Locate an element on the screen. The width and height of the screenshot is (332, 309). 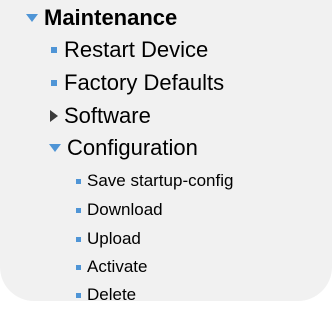
menu-maintenance-label: Maintenance is located at coordinates (111, 17).